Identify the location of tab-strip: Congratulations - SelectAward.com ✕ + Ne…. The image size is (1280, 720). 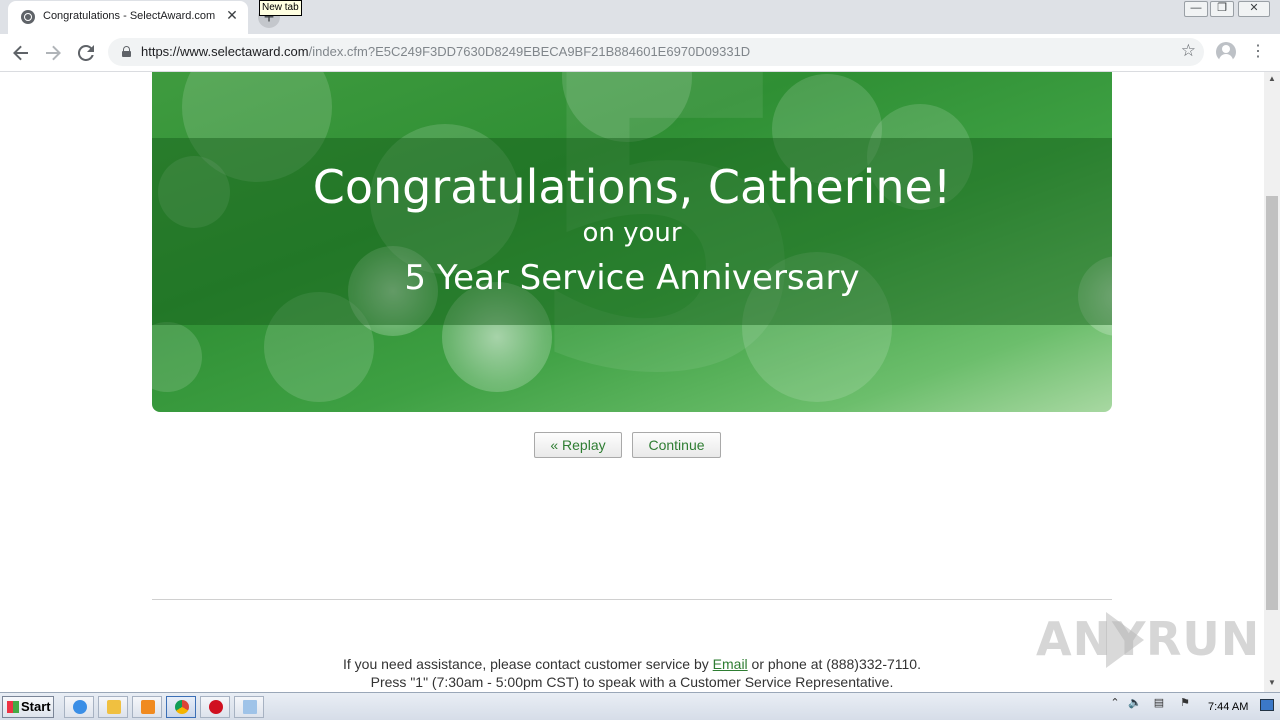
(640, 17).